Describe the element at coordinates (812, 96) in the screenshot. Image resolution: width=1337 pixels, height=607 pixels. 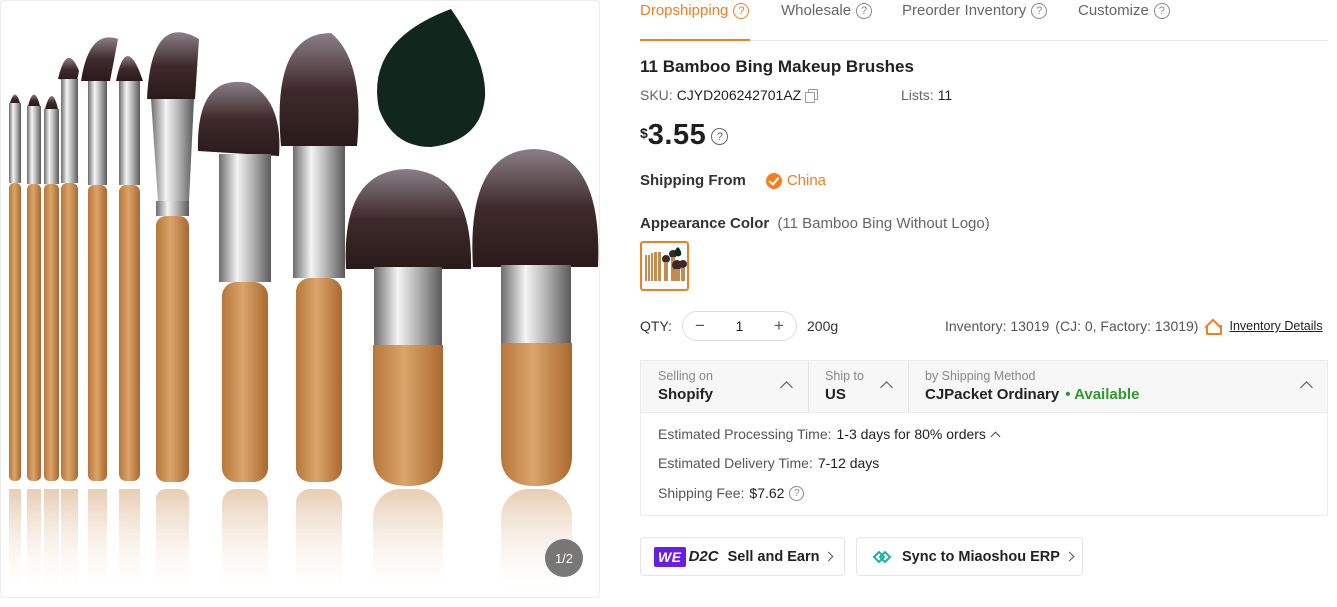
I see `copy-icon` at that location.